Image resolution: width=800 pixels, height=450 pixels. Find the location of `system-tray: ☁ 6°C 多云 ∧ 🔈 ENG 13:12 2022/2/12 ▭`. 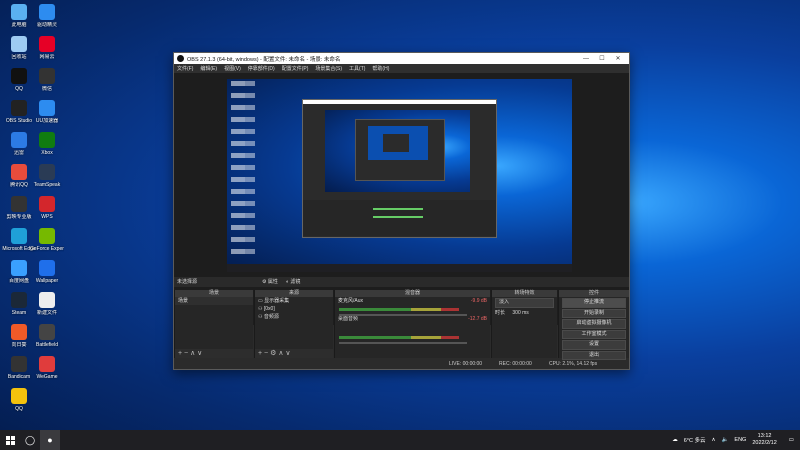

system-tray: ☁ 6°C 多云 ∧ 🔈 ENG 13:12 2022/2/12 ▭ is located at coordinates (736, 440).